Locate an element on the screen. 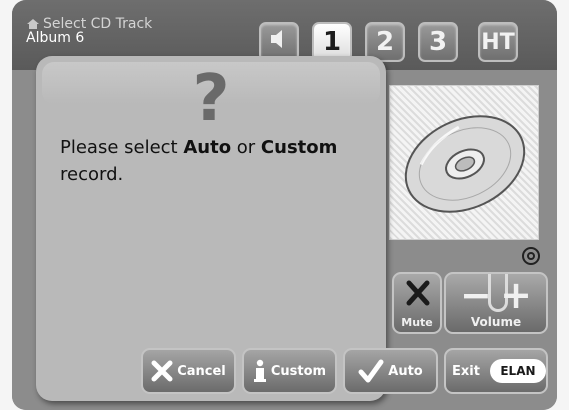  auto-button: Auto is located at coordinates (390, 371).